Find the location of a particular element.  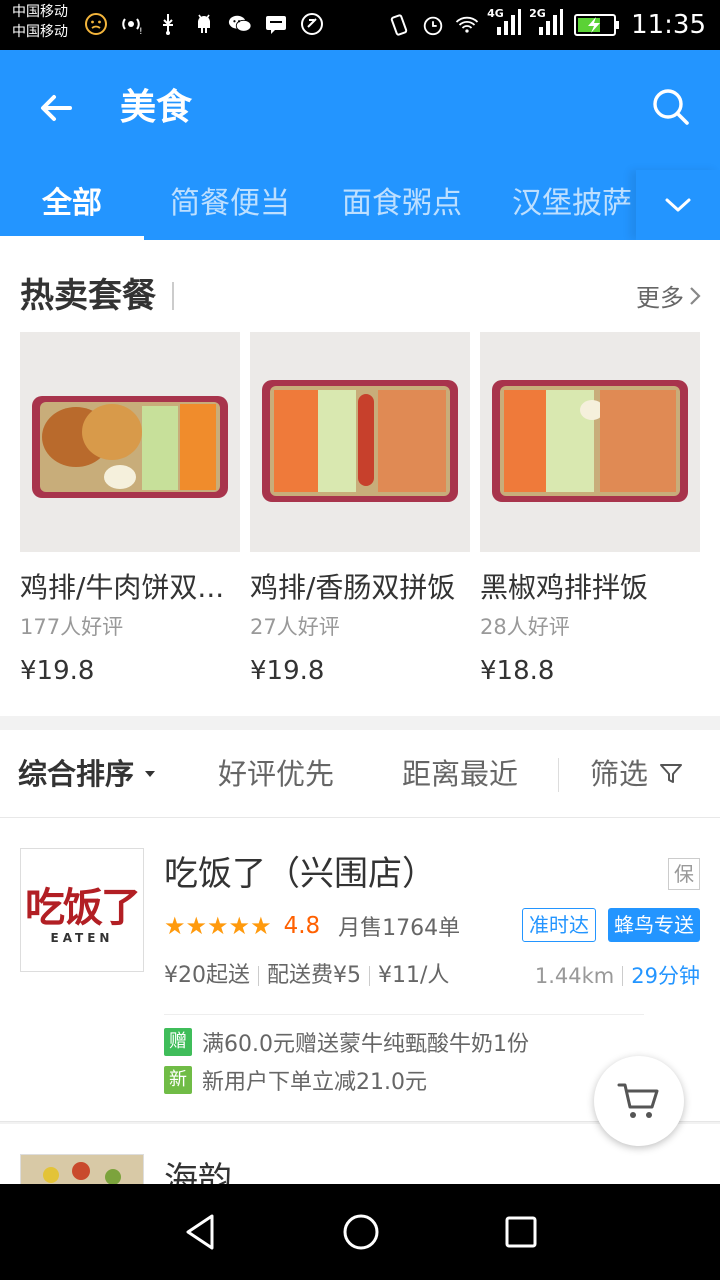

app-notification-icon is located at coordinates (312, 24).